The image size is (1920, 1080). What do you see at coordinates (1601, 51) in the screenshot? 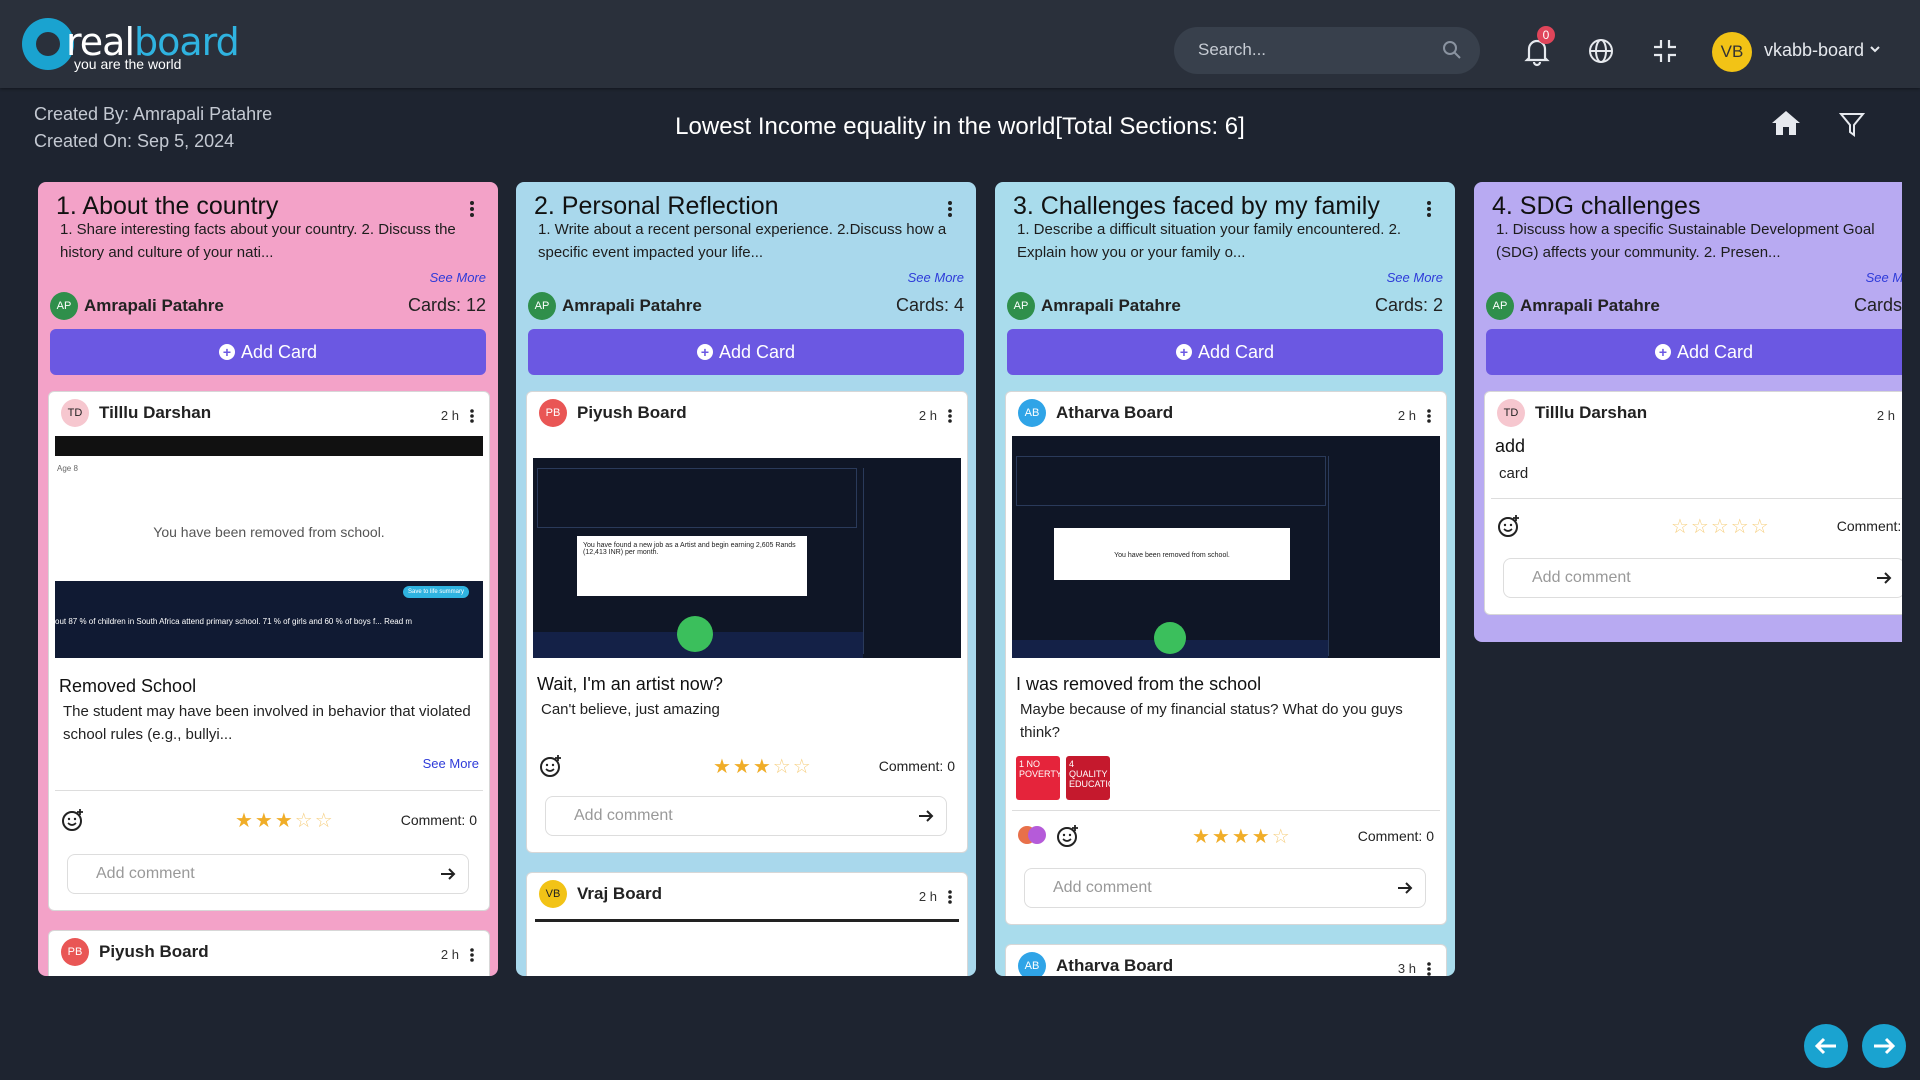
I see `globe-icon` at bounding box center [1601, 51].